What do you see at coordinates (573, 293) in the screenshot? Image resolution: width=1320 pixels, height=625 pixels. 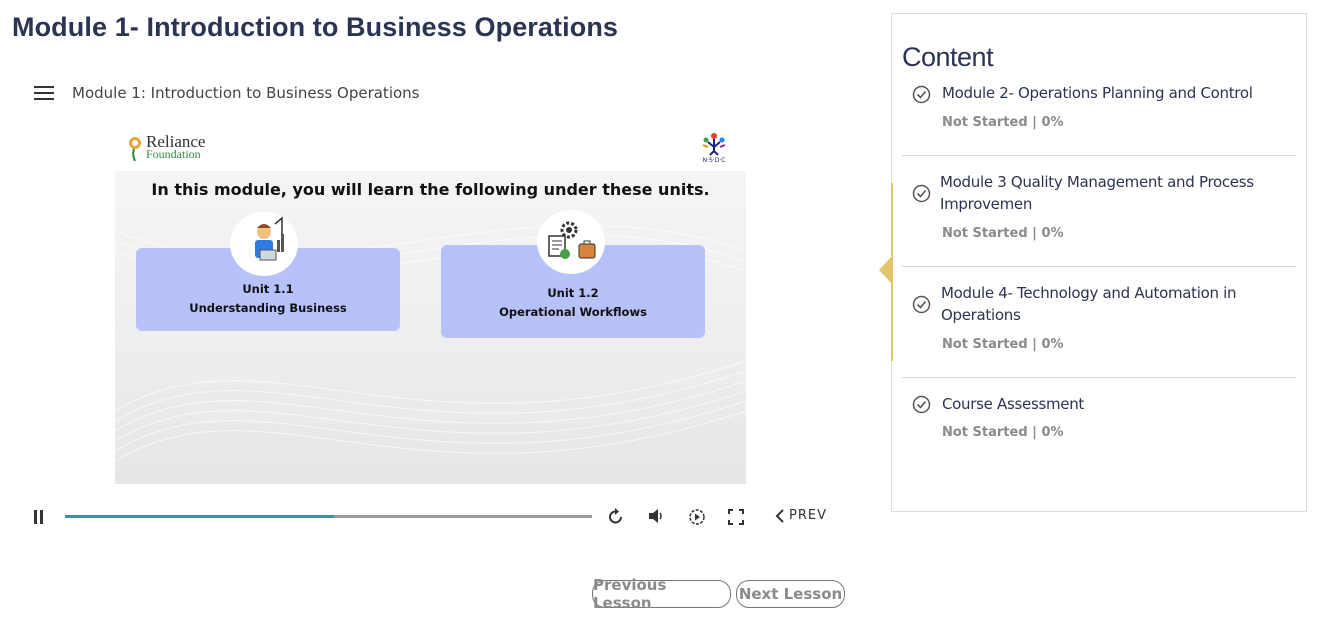 I see `unit-number: Unit 1.2` at bounding box center [573, 293].